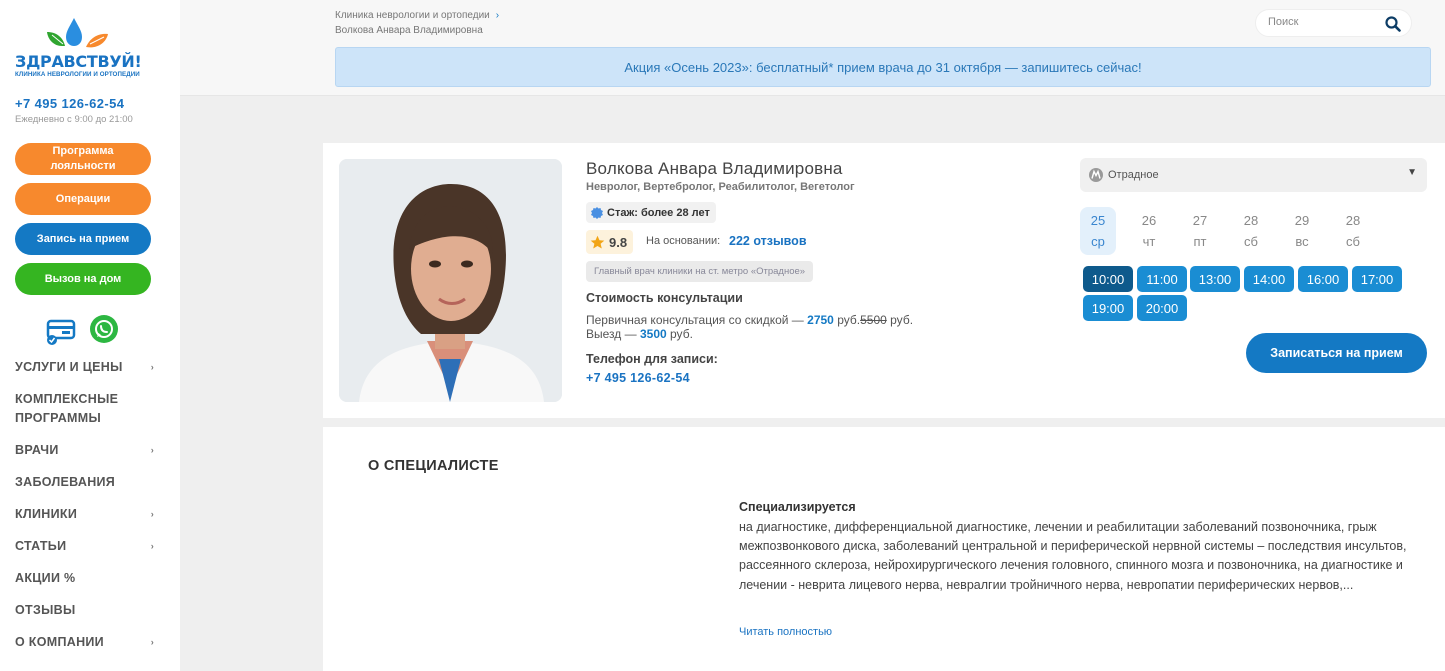  Describe the element at coordinates (1149, 231) in the screenshot. I see `date-option: 26 чт` at that location.